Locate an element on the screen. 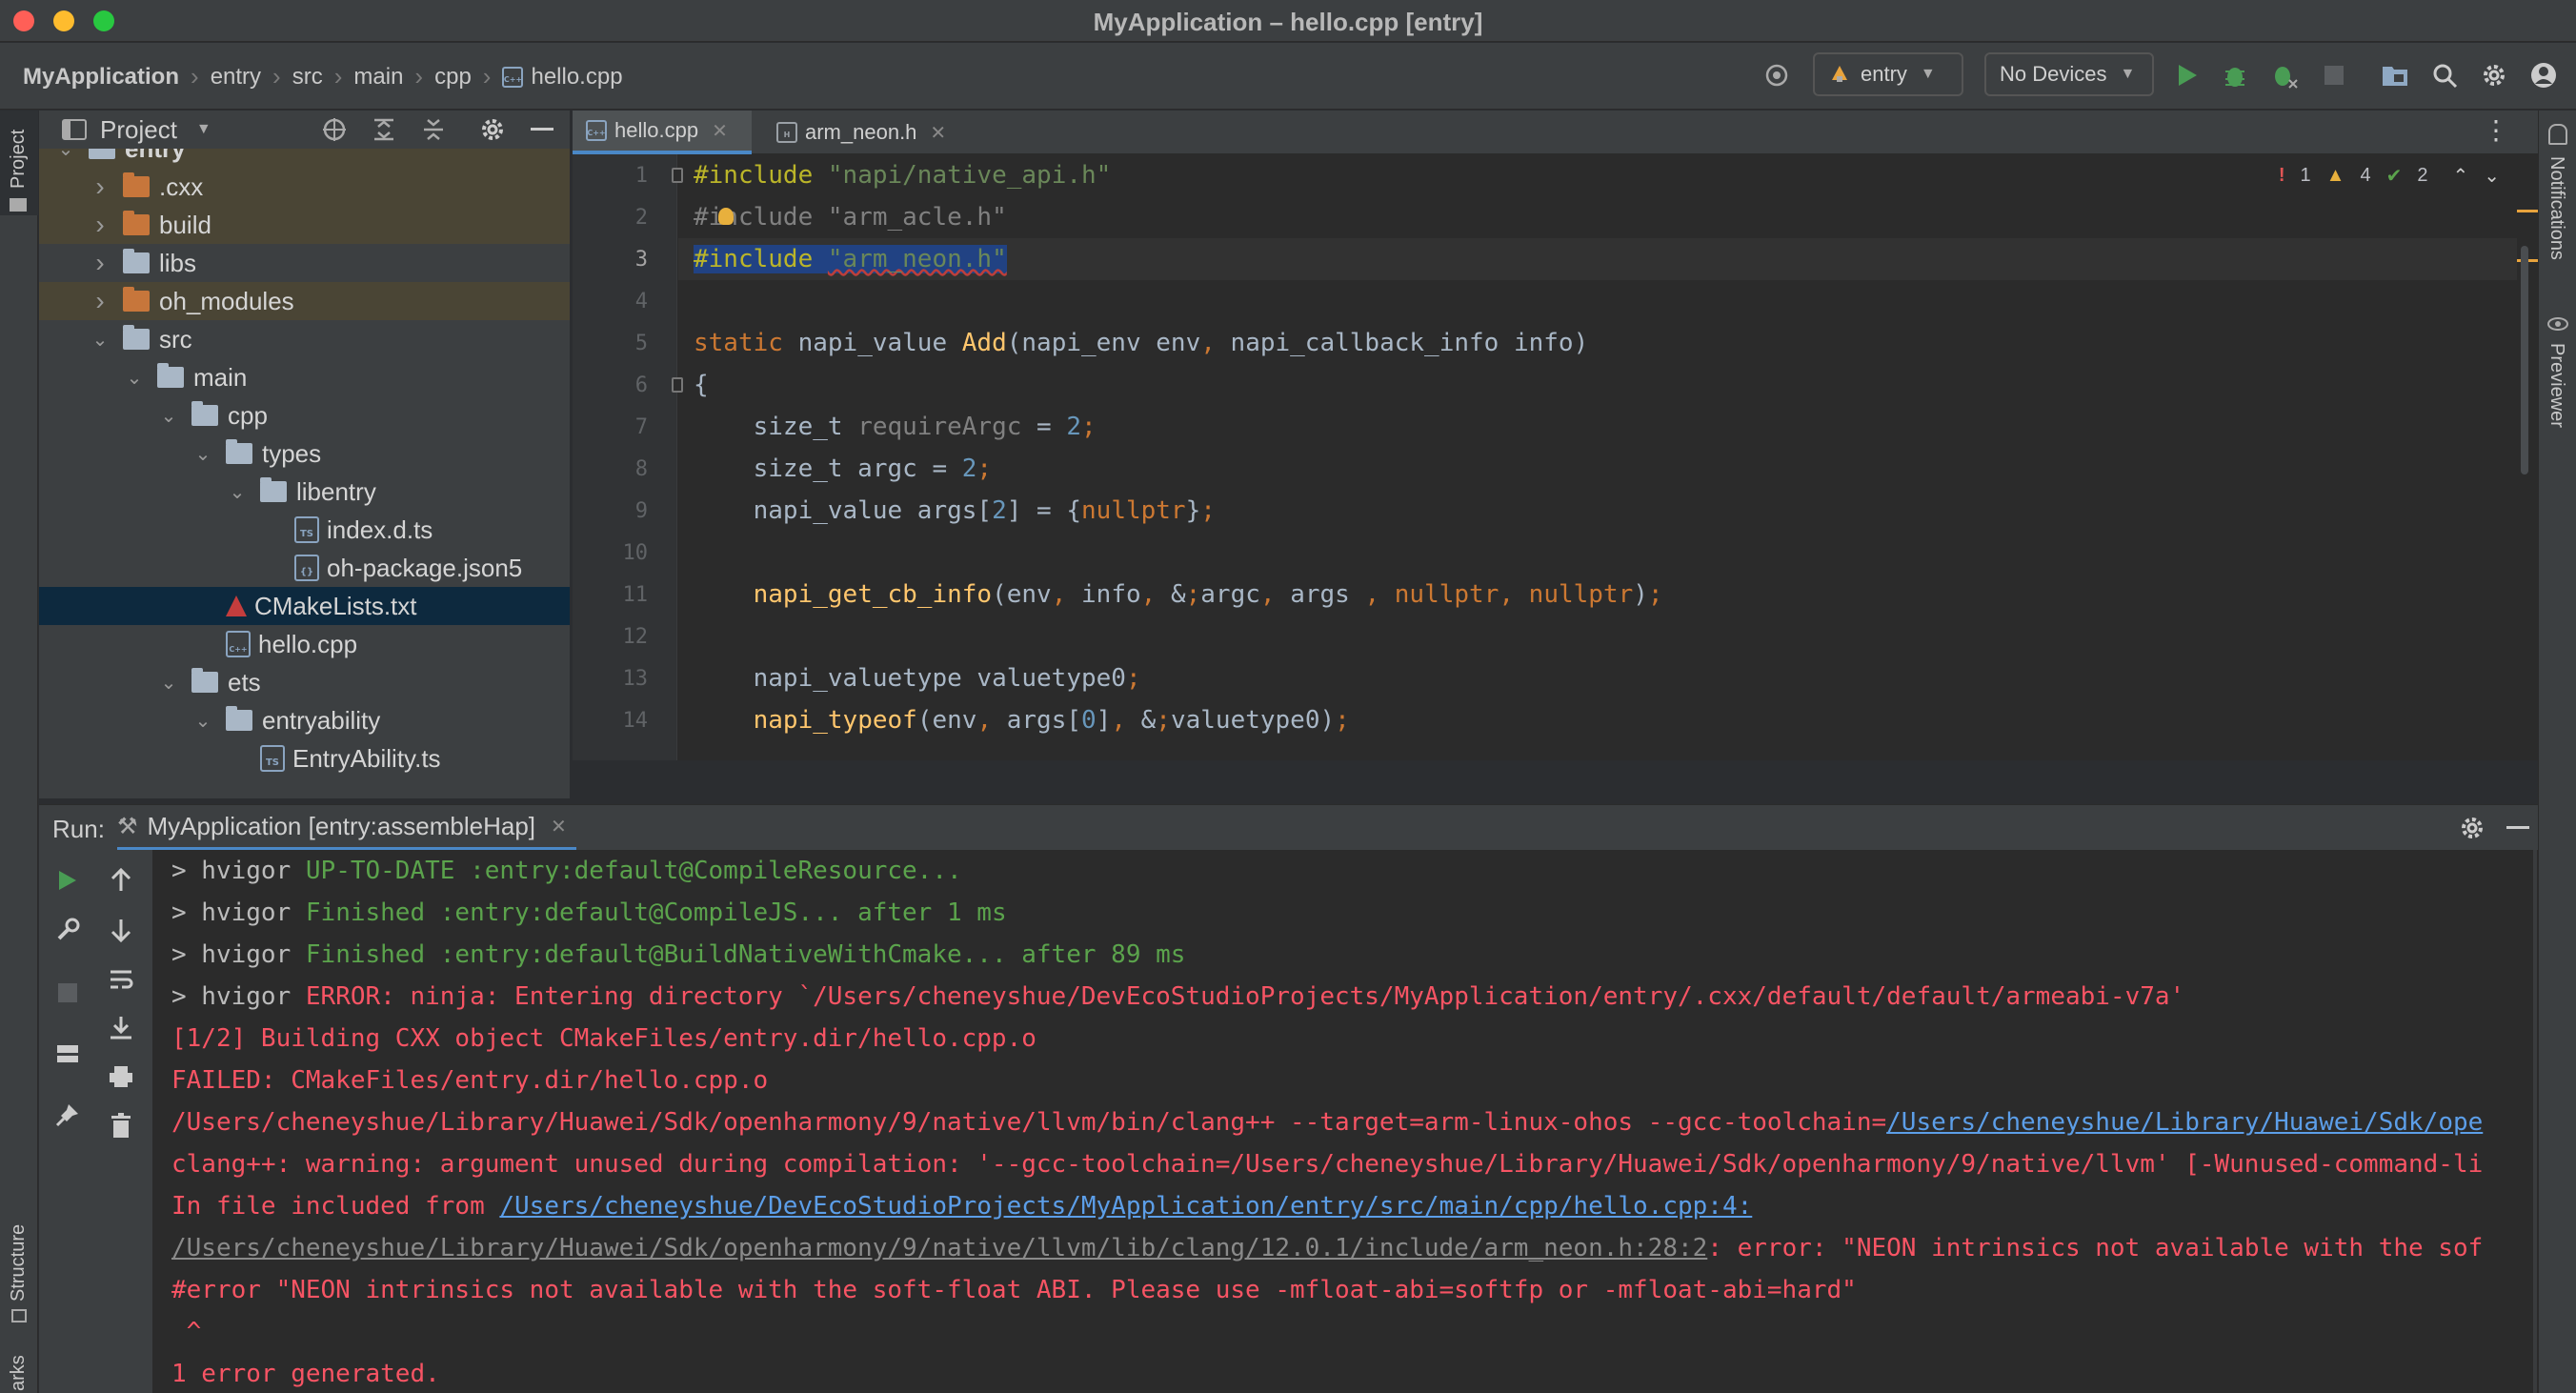  tree-item: › libs is located at coordinates (305, 263).